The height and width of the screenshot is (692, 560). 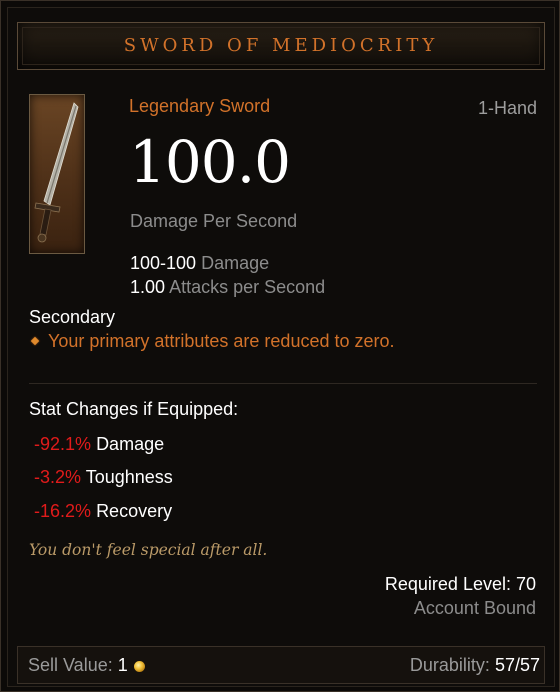 I want to click on stat-change-label: Damage, so click(x=130, y=444).